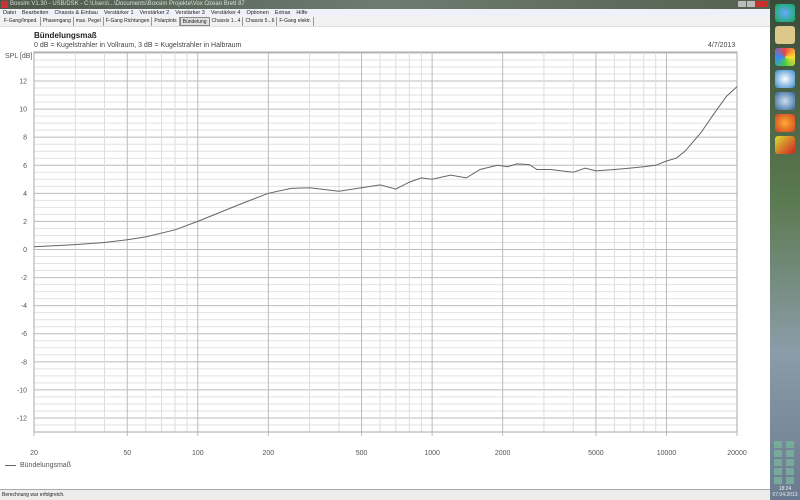 The image size is (800, 500). I want to click on tray-icons, so click(785, 462).